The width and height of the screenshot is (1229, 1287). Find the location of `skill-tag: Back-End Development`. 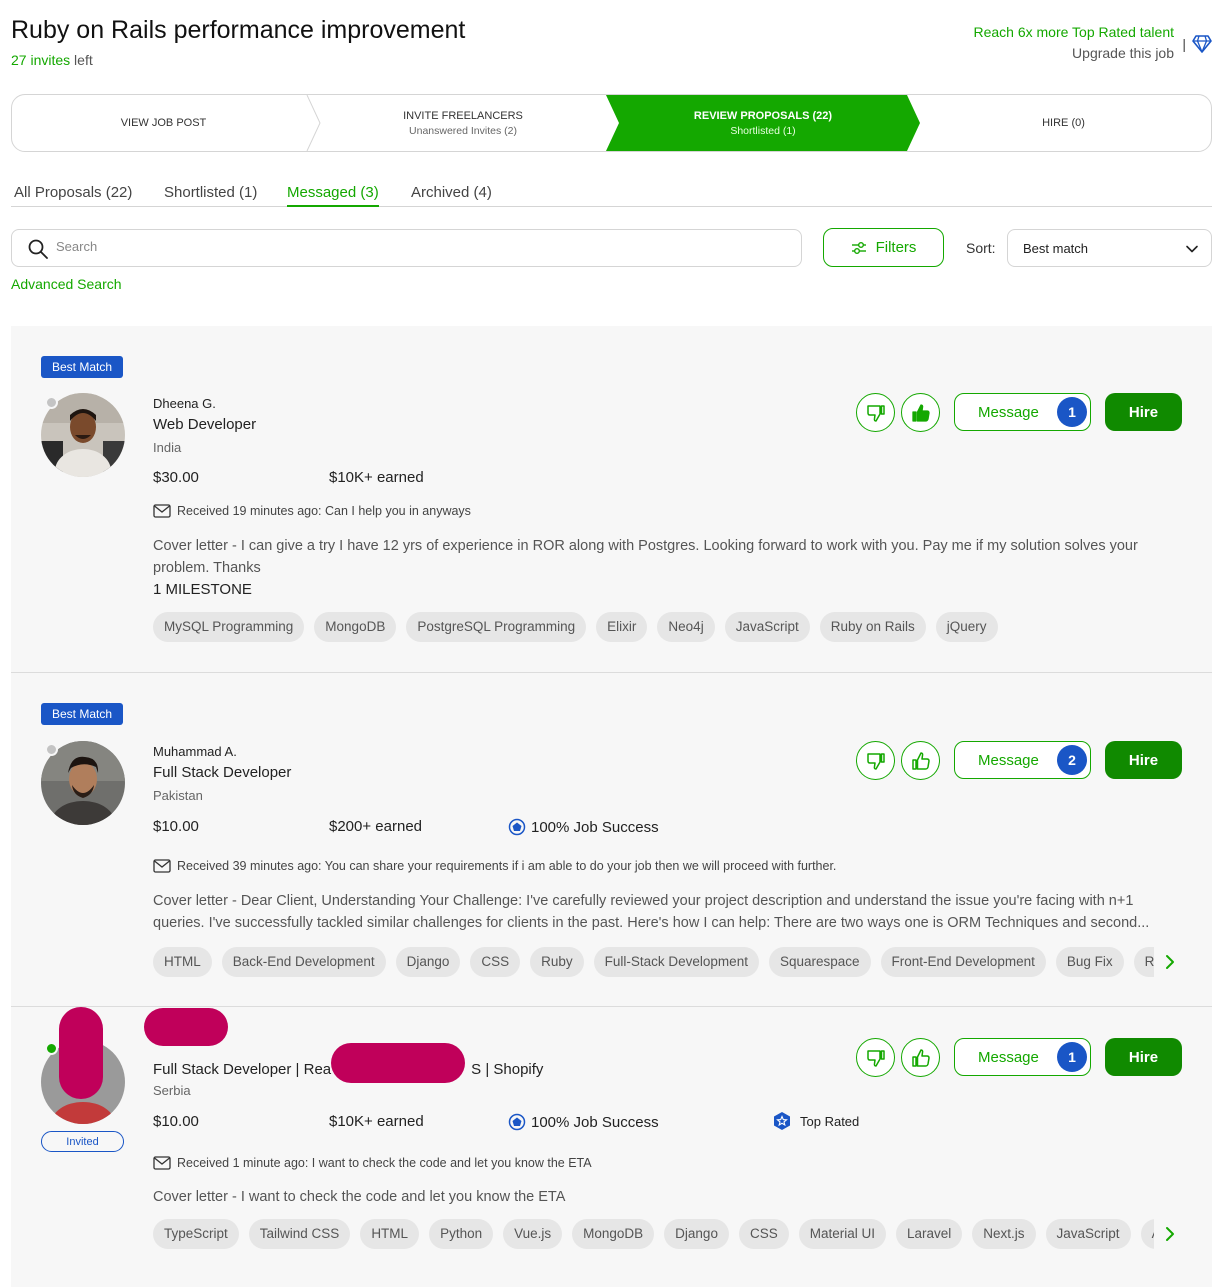

skill-tag: Back-End Development is located at coordinates (303, 962).